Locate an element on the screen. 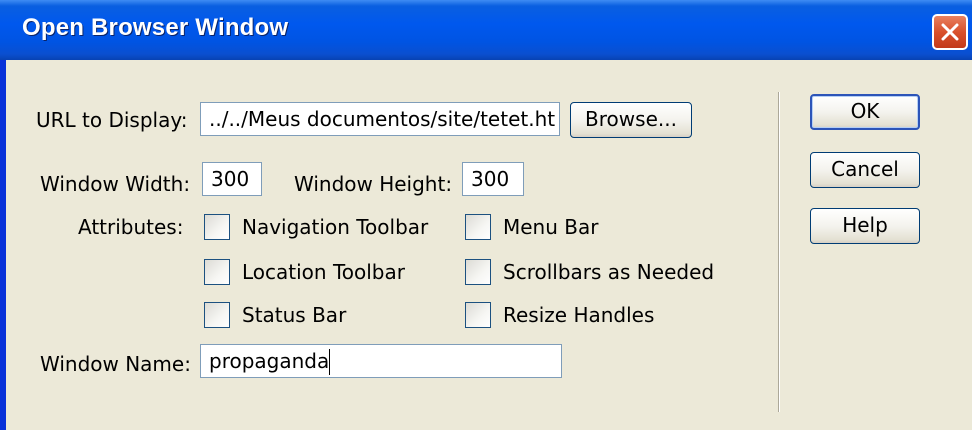 The image size is (972, 430). help-button: Help is located at coordinates (865, 226).